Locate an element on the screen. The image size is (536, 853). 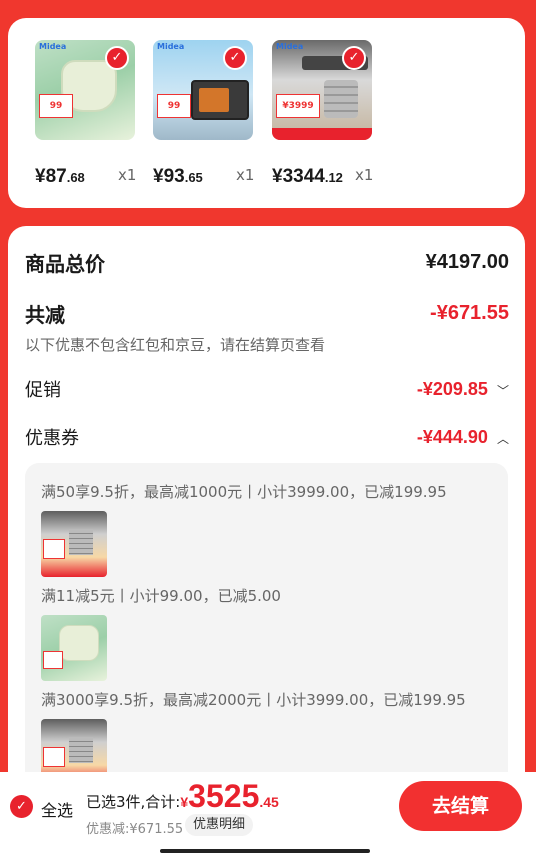
price-decimal: .68 is located at coordinates (75, 177).